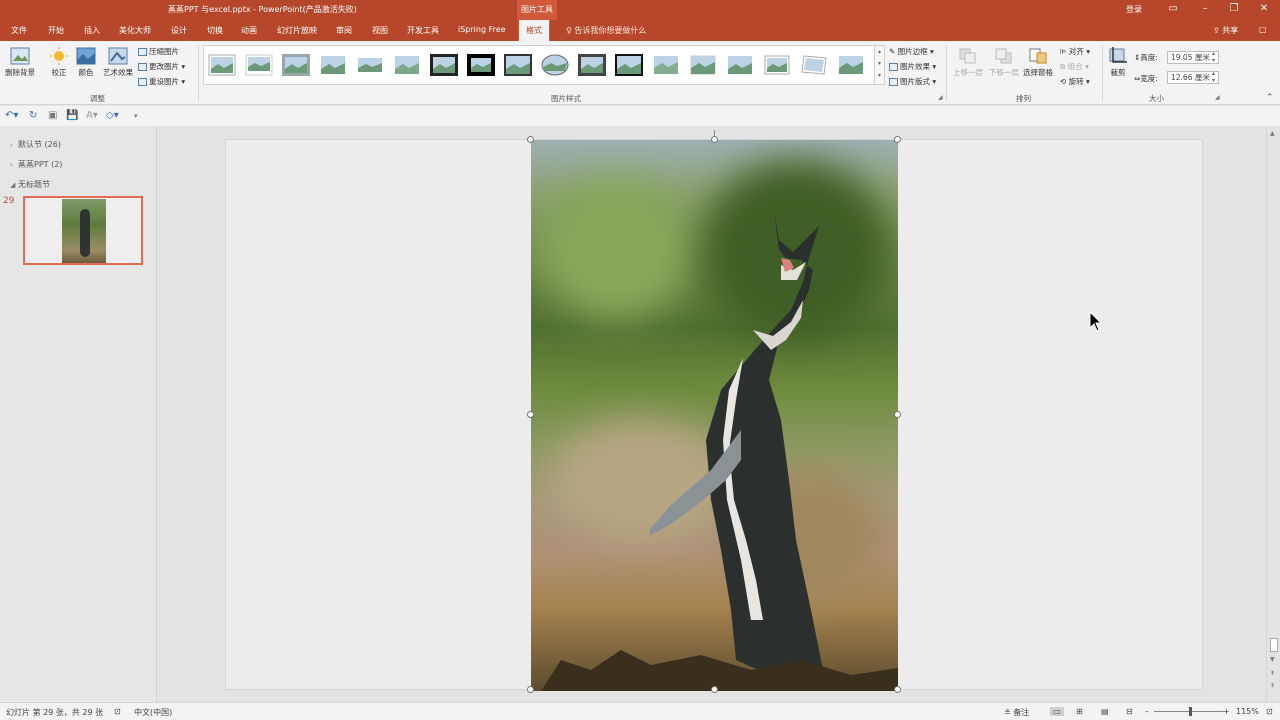  Describe the element at coordinates (1234, 9) in the screenshot. I see `restore-icon: ❐` at that location.